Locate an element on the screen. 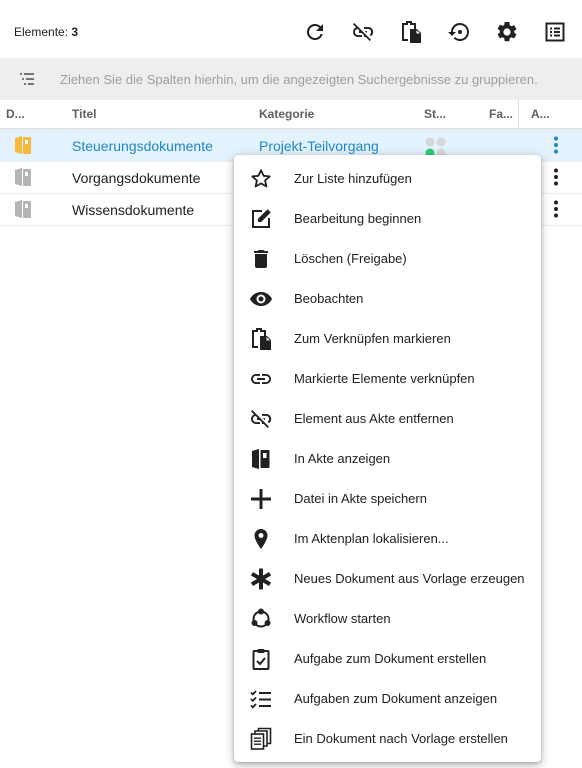 The height and width of the screenshot is (768, 582). menu-item-label: Bearbeitung beginnen is located at coordinates (358, 218).